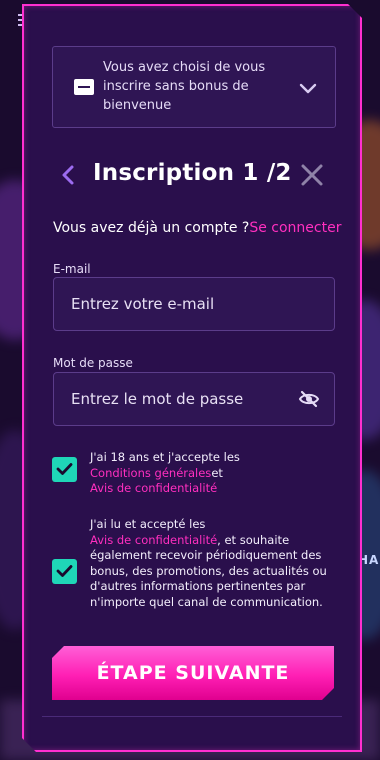 This screenshot has width=380, height=760. I want to click on login-link: Se connecter, so click(295, 228).